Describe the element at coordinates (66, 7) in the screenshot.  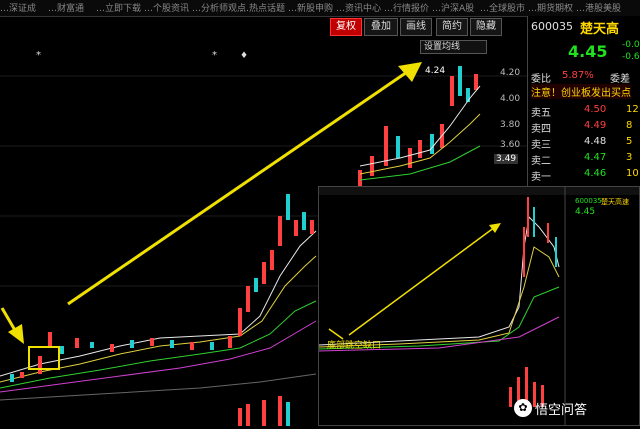
I see `top-tab: …财富通` at that location.